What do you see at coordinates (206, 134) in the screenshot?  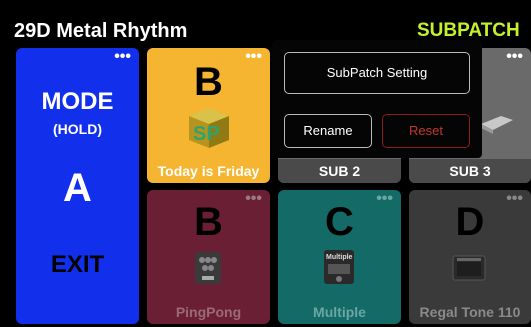 I see `svg-text: SP` at bounding box center [206, 134].